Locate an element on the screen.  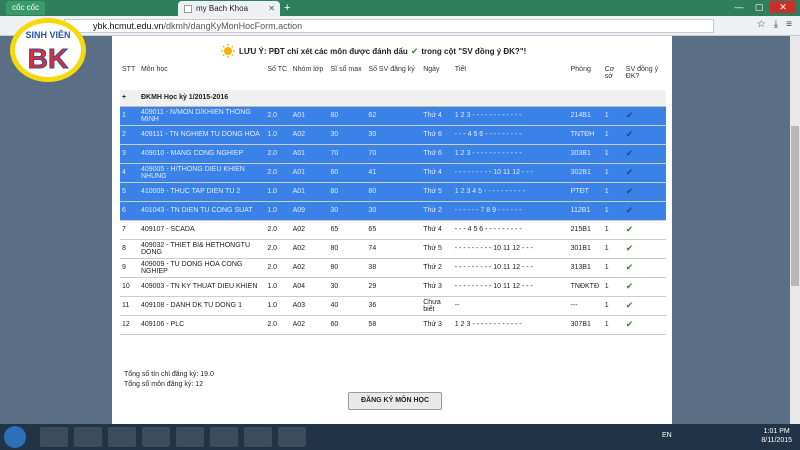
svg-text: SINH VIÊN is located at coordinates (47, 34).